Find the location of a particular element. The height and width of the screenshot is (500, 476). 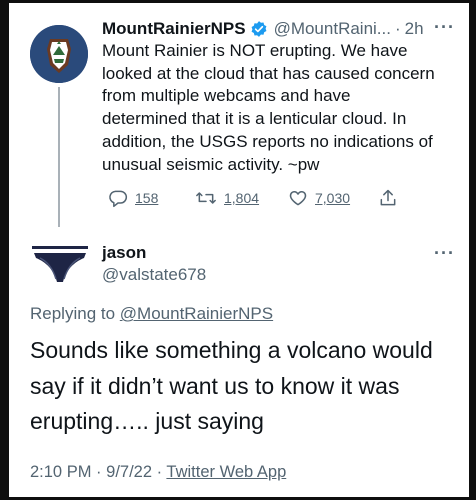

source-app-link: Twitter Web App is located at coordinates (226, 472).